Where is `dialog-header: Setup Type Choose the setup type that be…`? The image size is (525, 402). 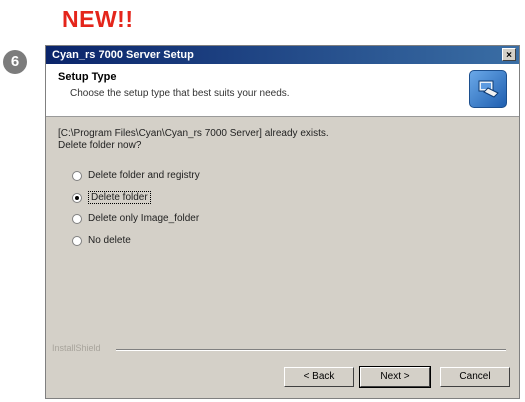 dialog-header: Setup Type Choose the setup type that be… is located at coordinates (282, 90).